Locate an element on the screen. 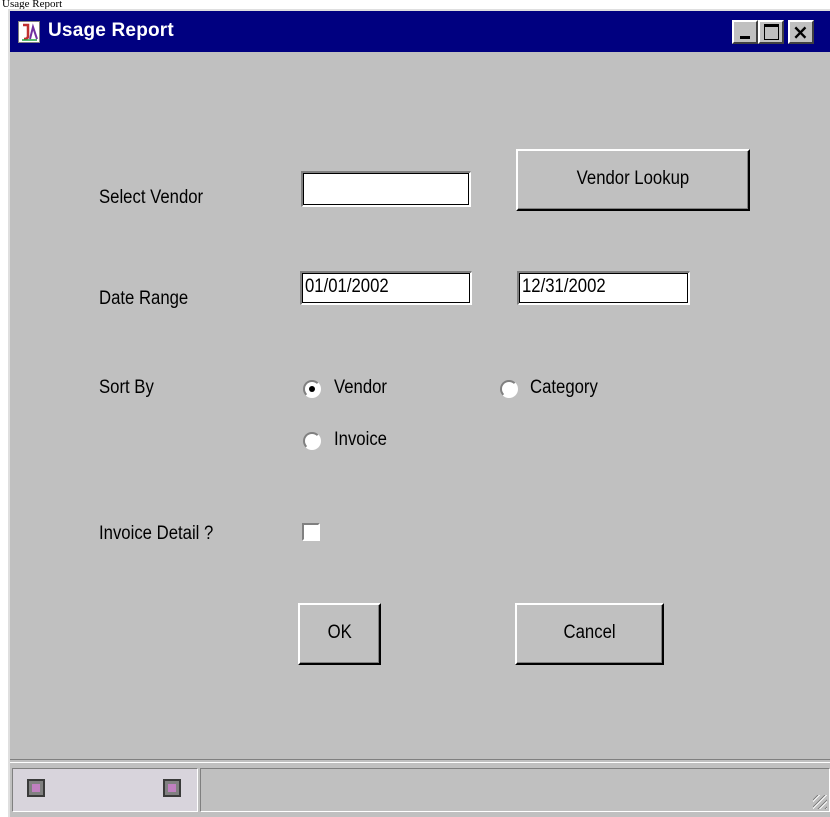 The width and height of the screenshot is (830, 817). close-icon: × is located at coordinates (800, 32).